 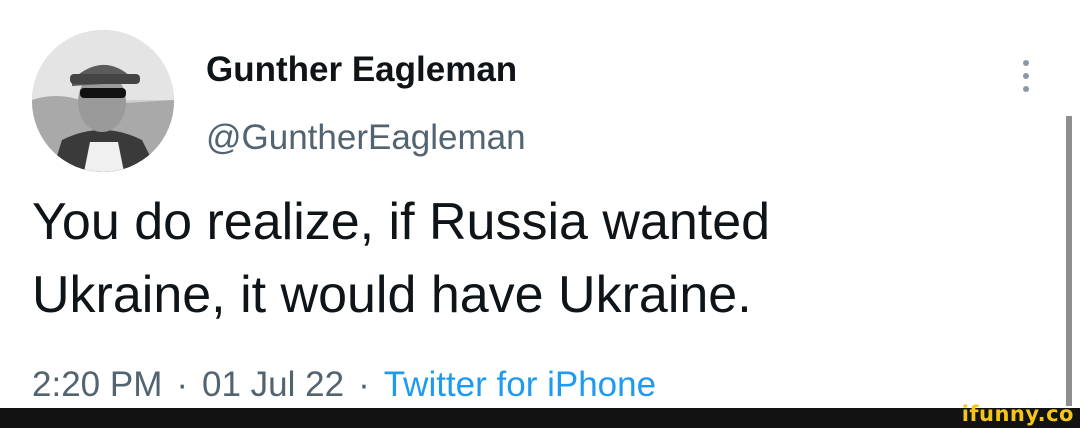 I want to click on avatar-photo, so click(x=103, y=101).